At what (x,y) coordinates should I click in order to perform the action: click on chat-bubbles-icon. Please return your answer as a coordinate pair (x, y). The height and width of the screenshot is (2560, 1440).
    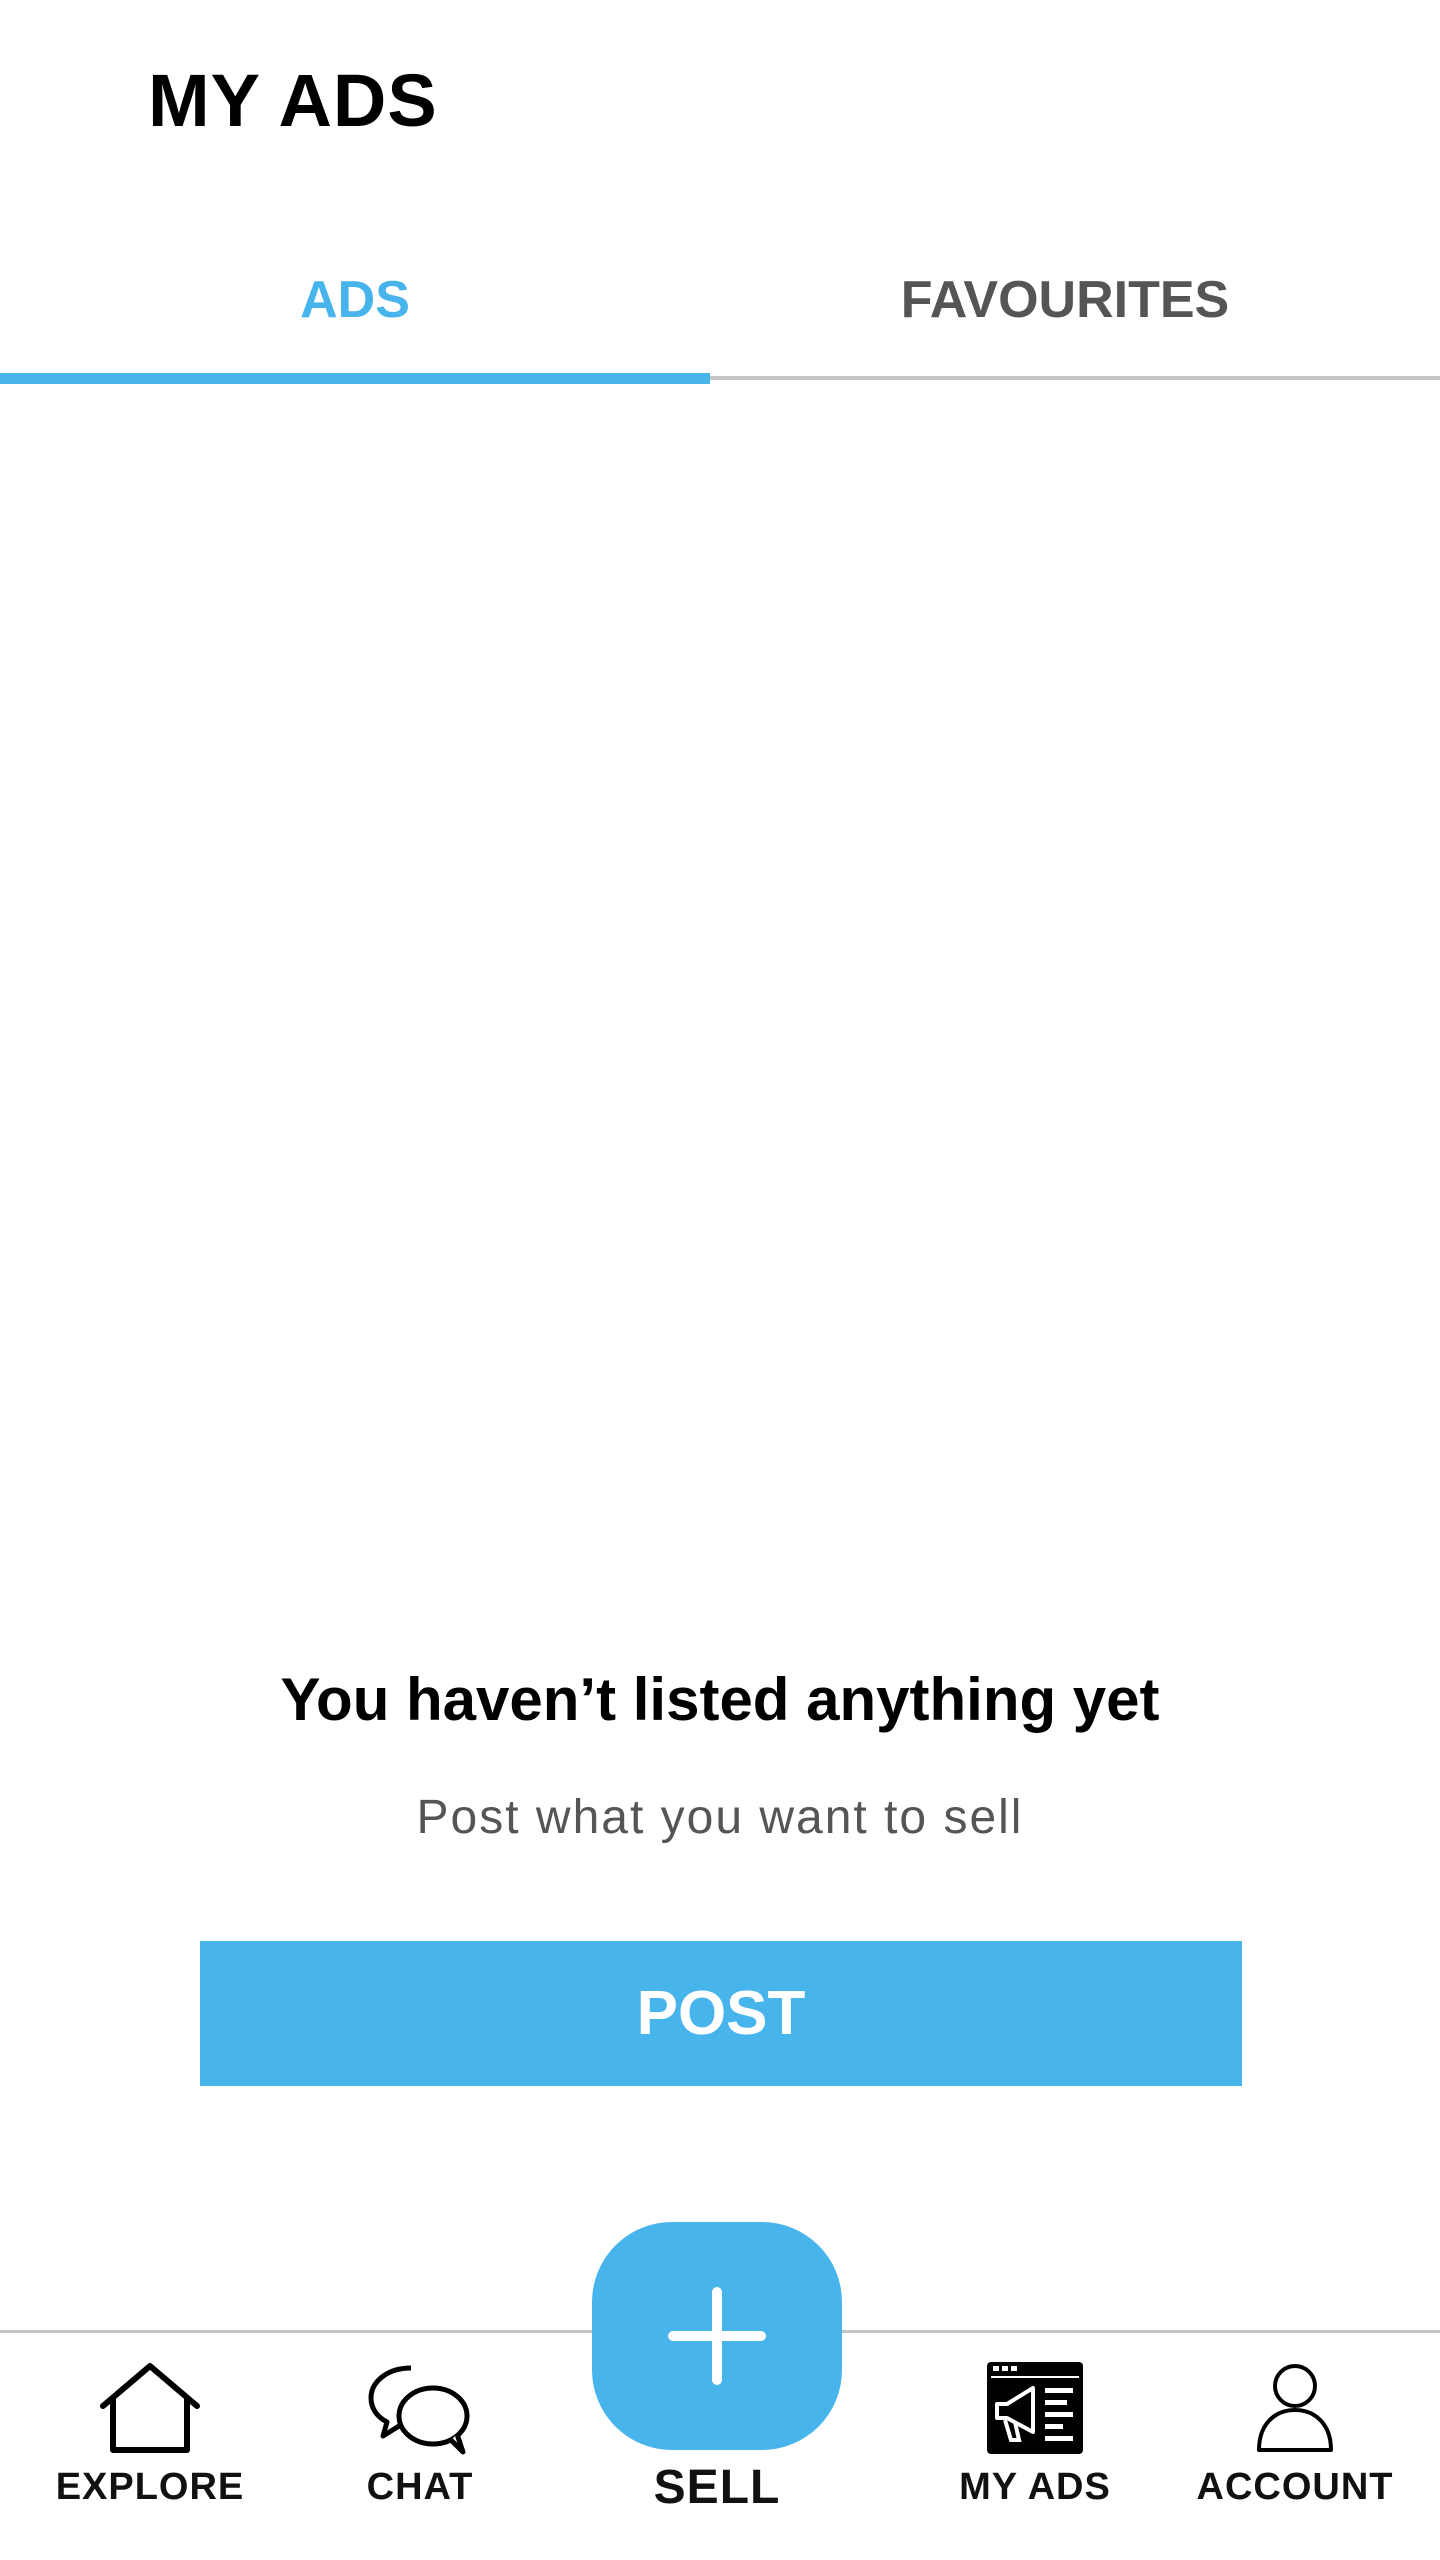
    Looking at the image, I should click on (419, 2410).